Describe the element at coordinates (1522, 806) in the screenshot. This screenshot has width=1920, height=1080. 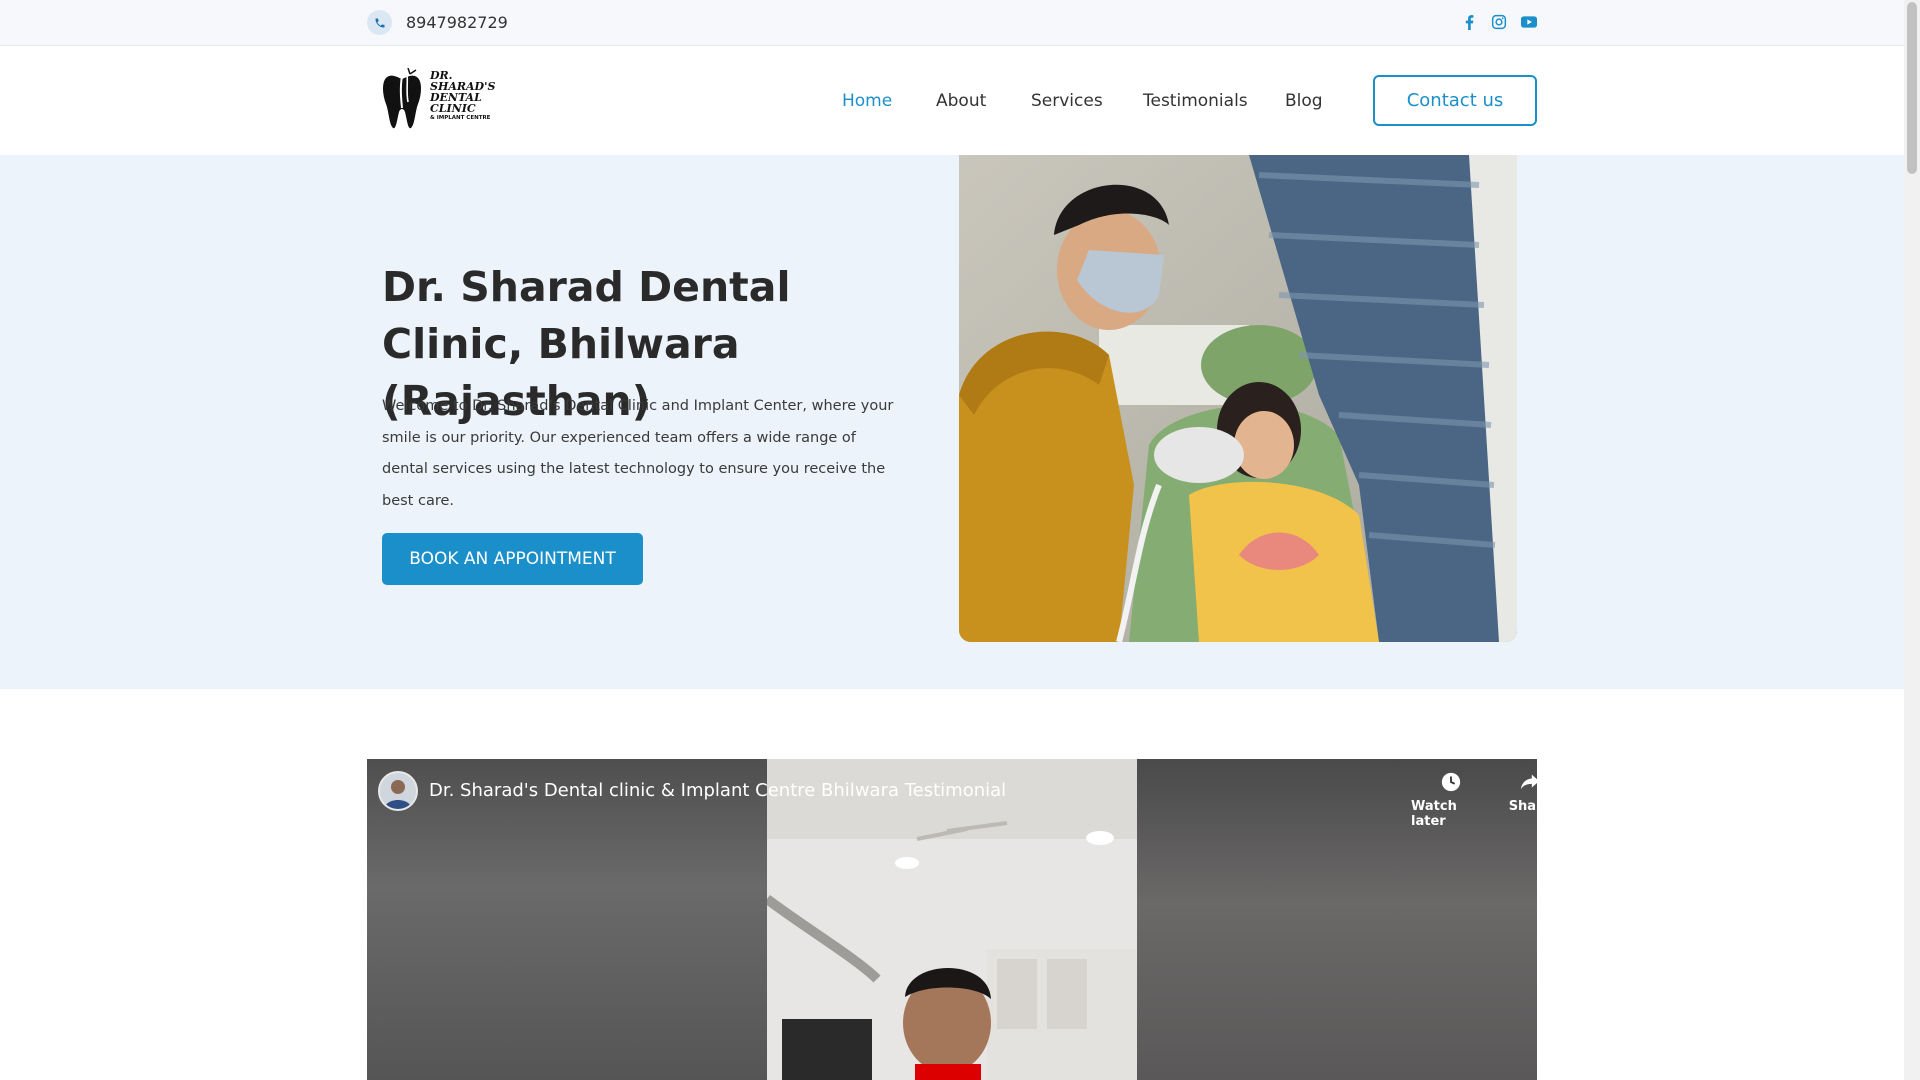
I see `share-label: Share` at that location.